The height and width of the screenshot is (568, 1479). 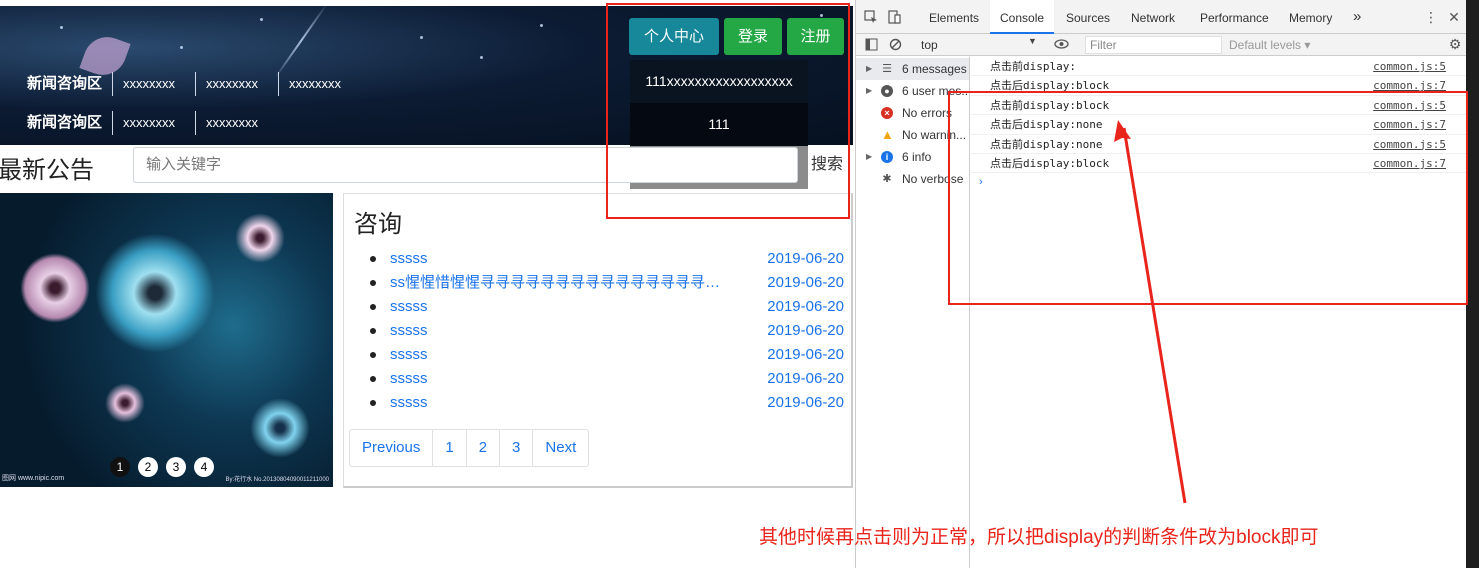 I want to click on console-message: 点击前display: common.js:5, so click(x=1219, y=67).